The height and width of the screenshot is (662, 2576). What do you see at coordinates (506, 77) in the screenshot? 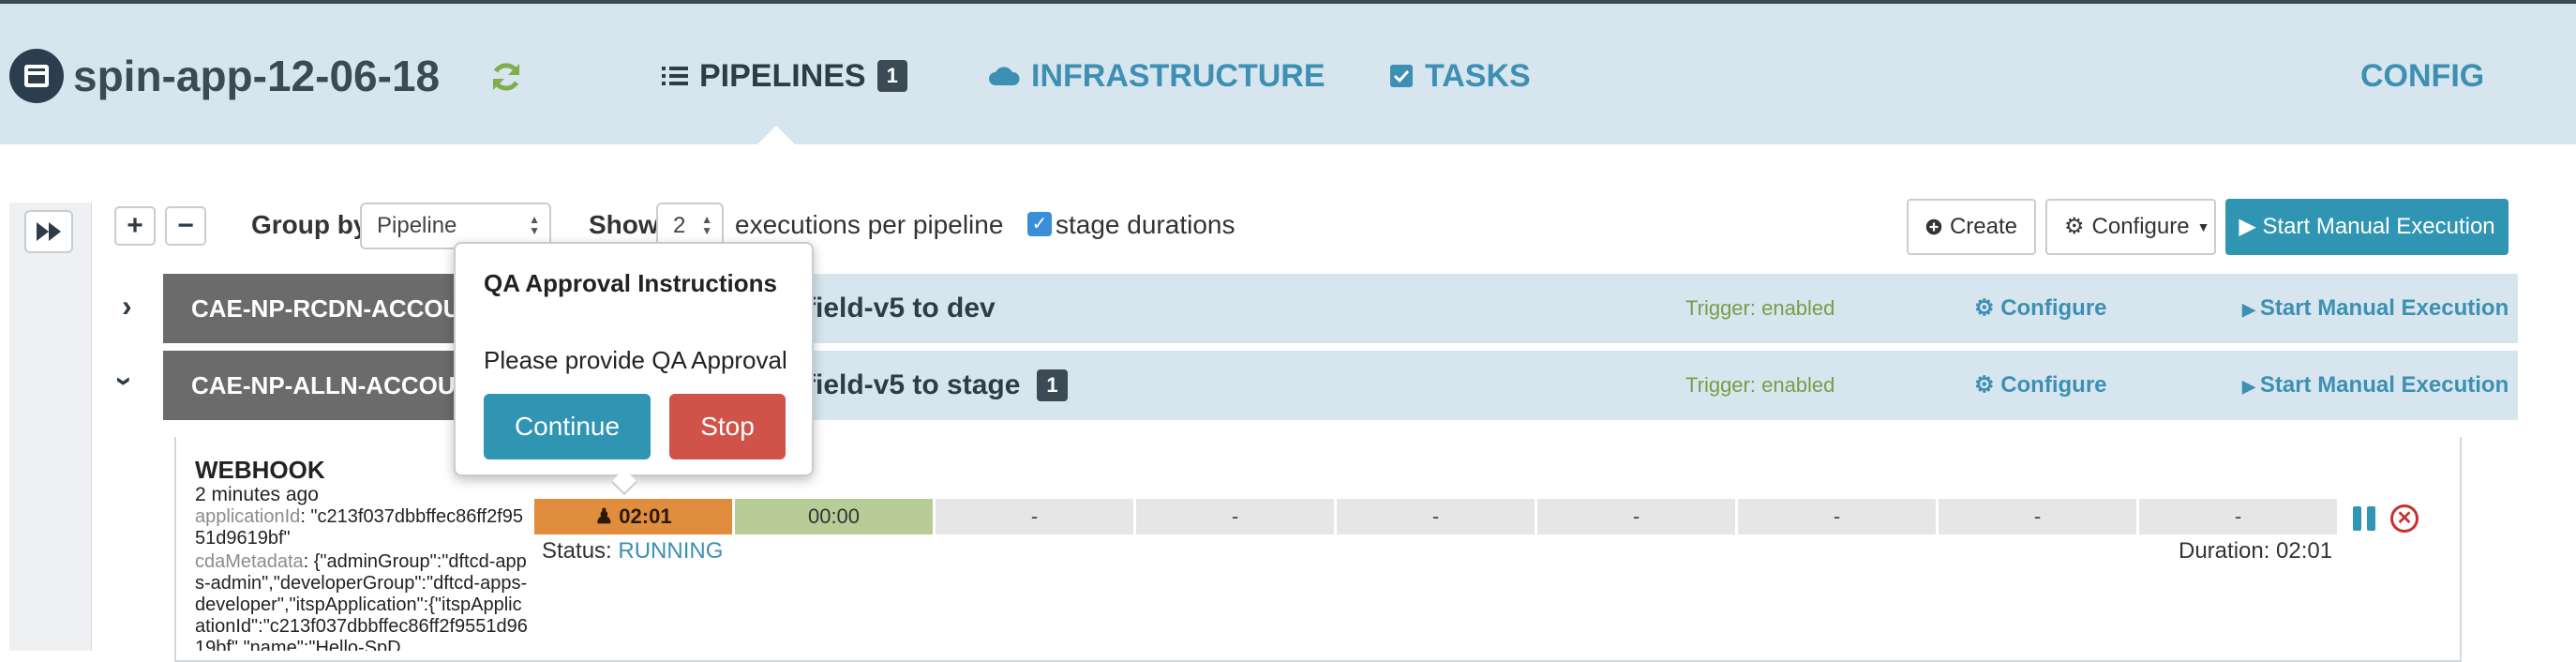
I see `refresh-icon` at bounding box center [506, 77].